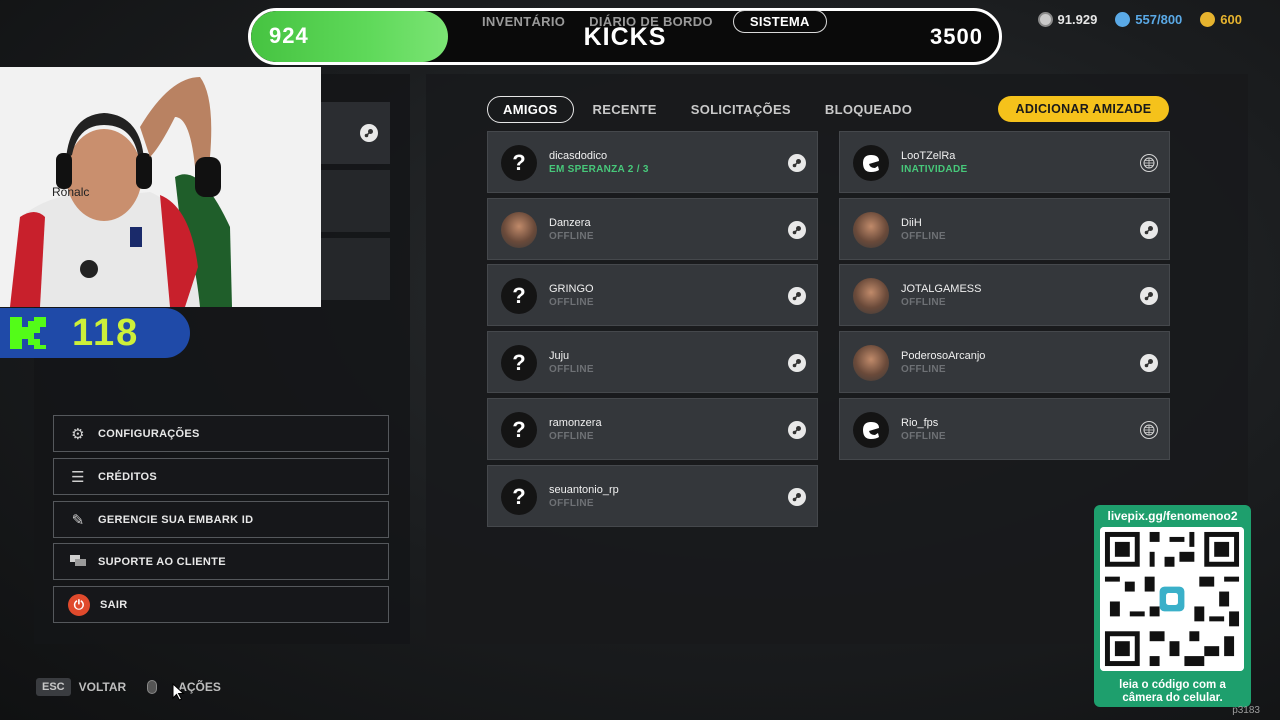  What do you see at coordinates (78, 562) in the screenshot?
I see `chat-icon` at bounding box center [78, 562].